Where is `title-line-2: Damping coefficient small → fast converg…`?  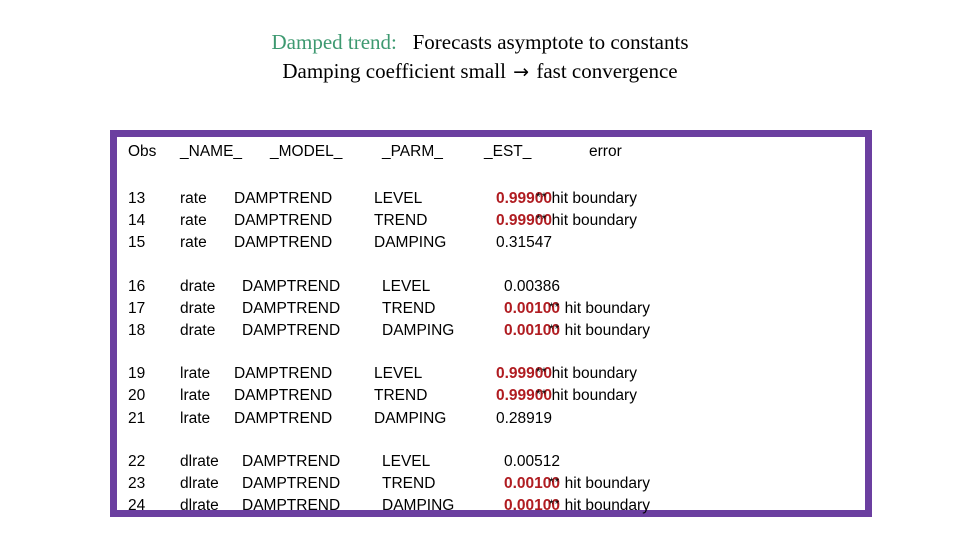 title-line-2: Damping coefficient small → fast converg… is located at coordinates (480, 72).